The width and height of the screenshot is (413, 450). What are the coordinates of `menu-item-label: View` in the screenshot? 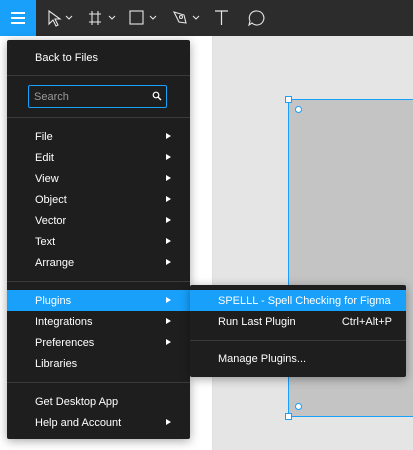 It's located at (47, 178).